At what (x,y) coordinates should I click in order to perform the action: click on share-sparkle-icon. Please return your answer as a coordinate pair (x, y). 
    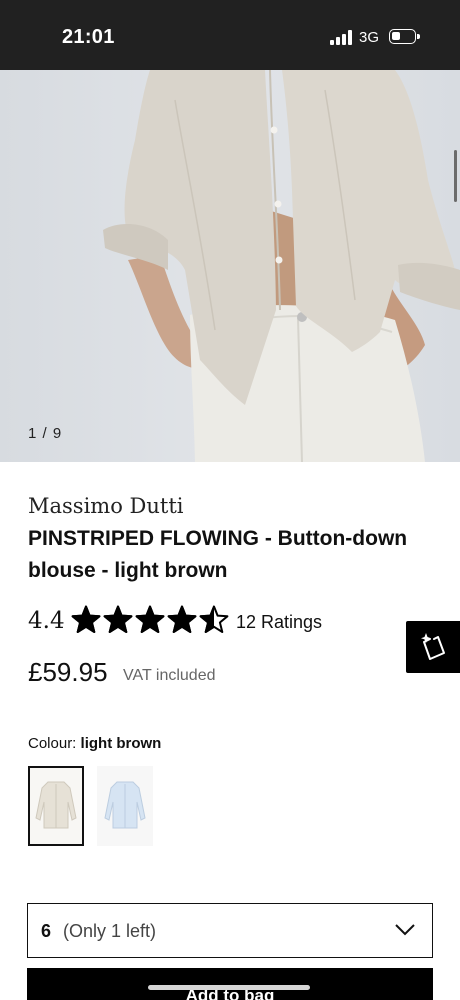
    Looking at the image, I should click on (433, 646).